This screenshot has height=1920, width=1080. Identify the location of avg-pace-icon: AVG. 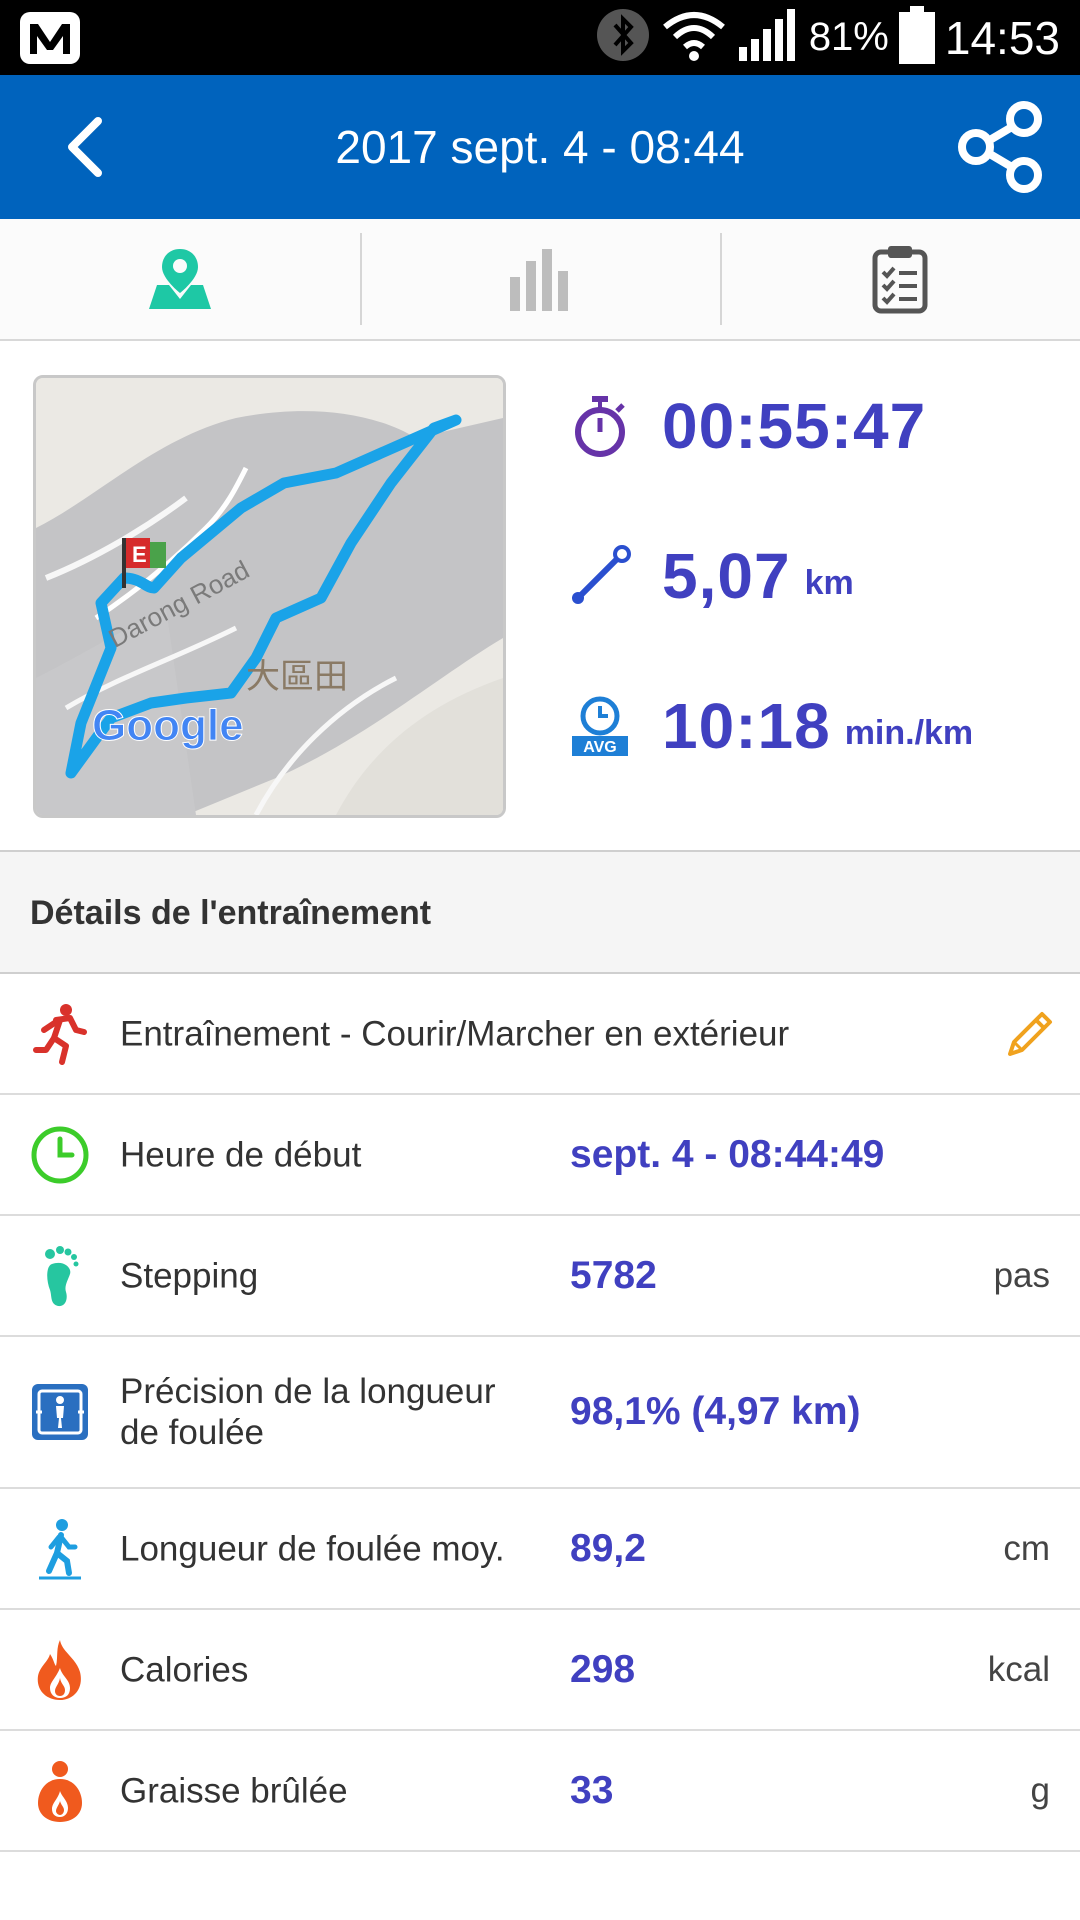
(600, 726).